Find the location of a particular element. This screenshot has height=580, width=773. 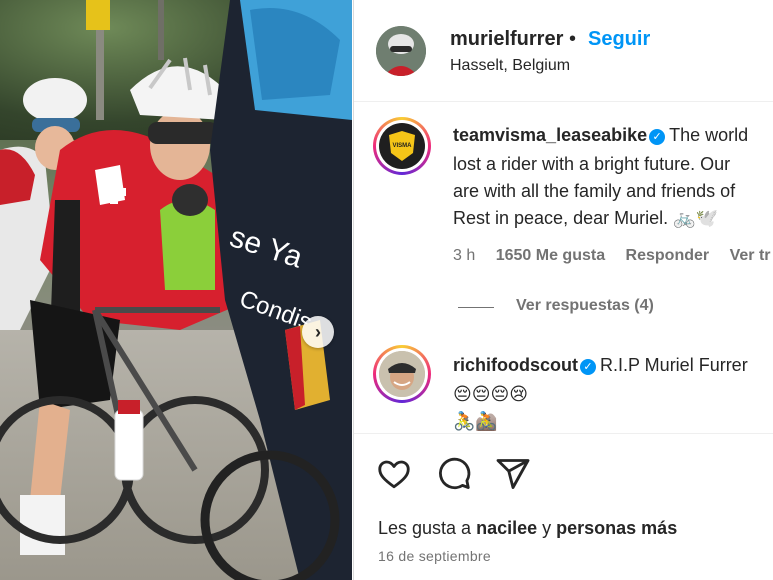

comment-text: teamvisma_leaseabike ✓ The world is located at coordinates (600, 135).